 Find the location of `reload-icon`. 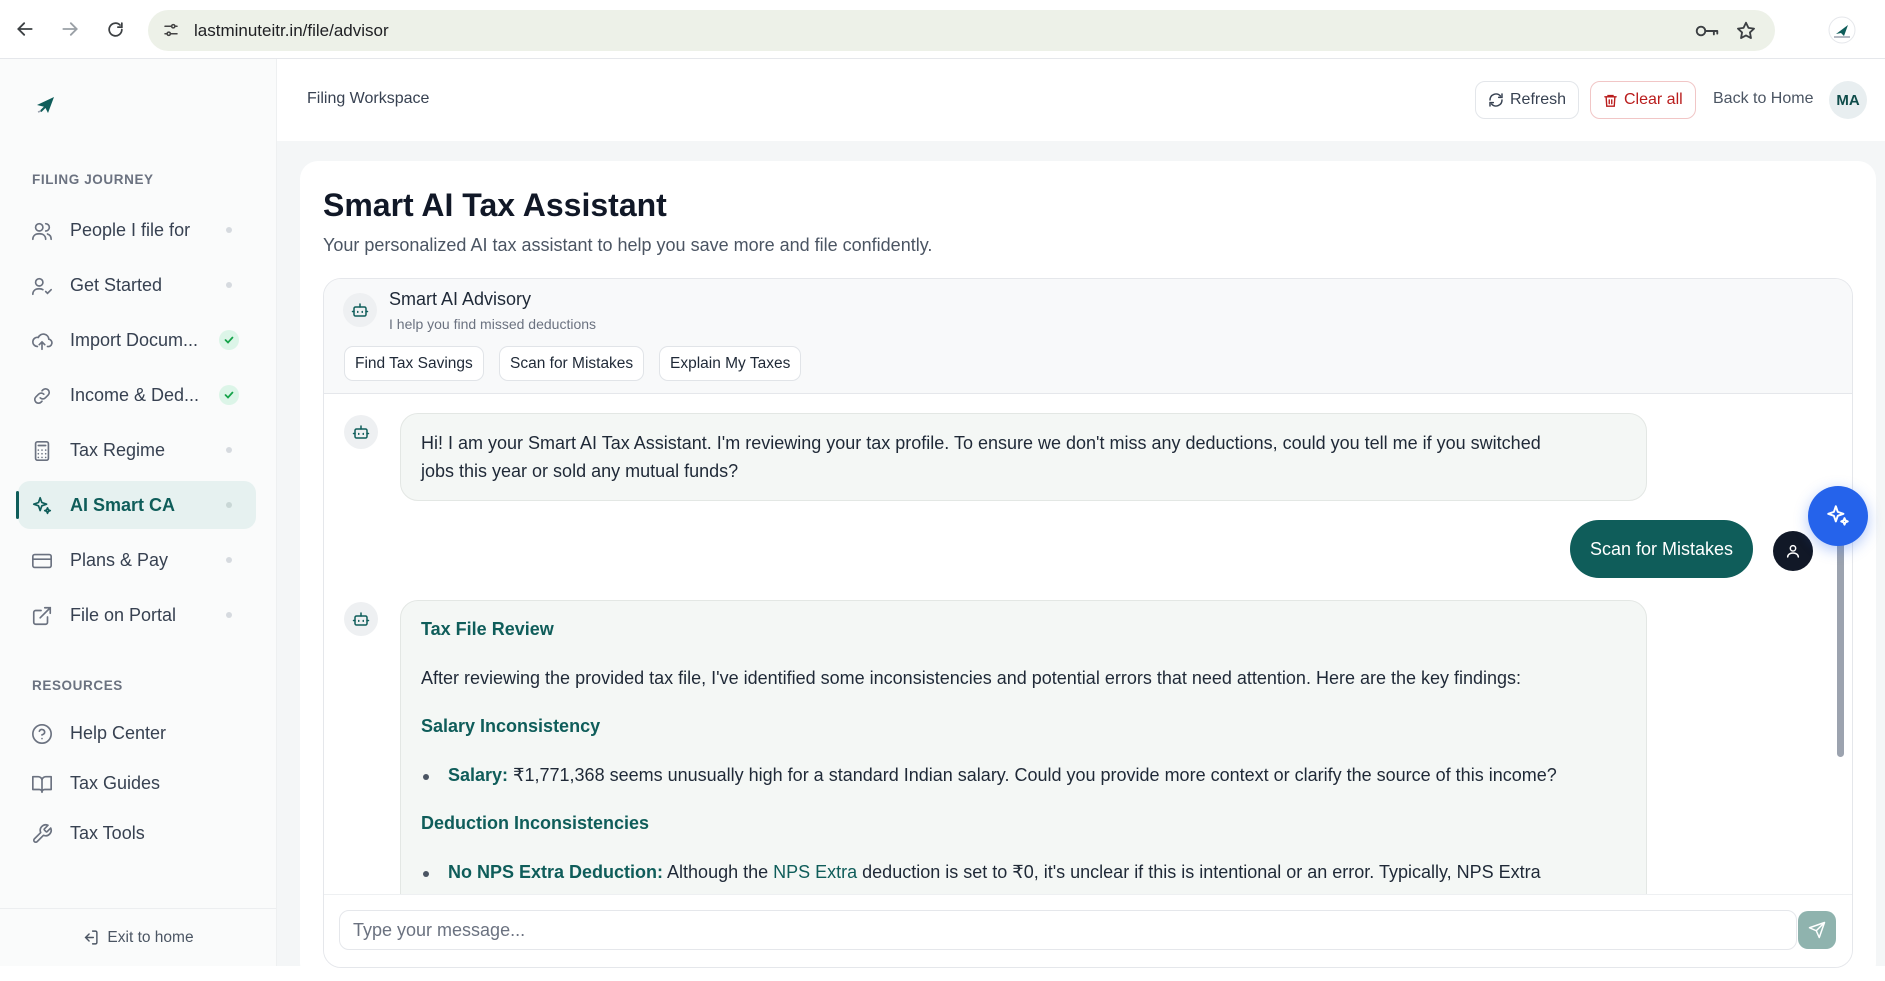

reload-icon is located at coordinates (115, 29).